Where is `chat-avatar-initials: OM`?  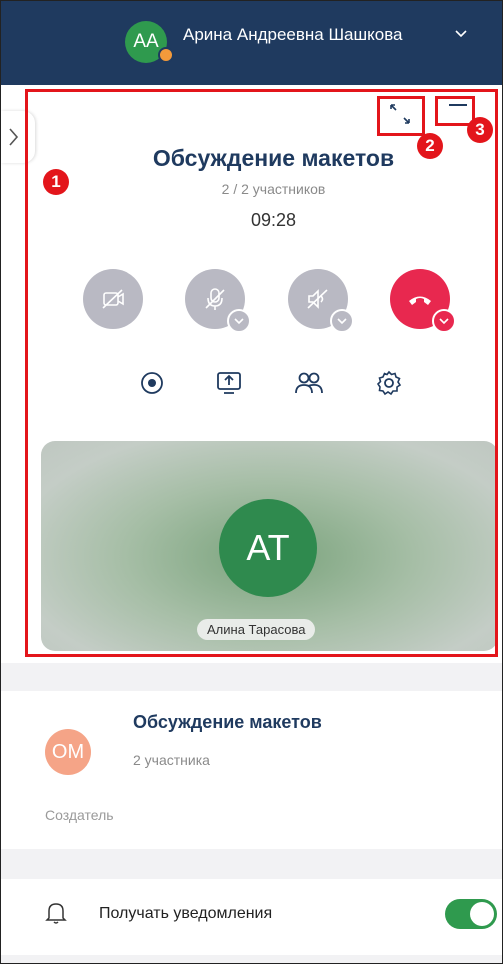
chat-avatar-initials: OM is located at coordinates (68, 751).